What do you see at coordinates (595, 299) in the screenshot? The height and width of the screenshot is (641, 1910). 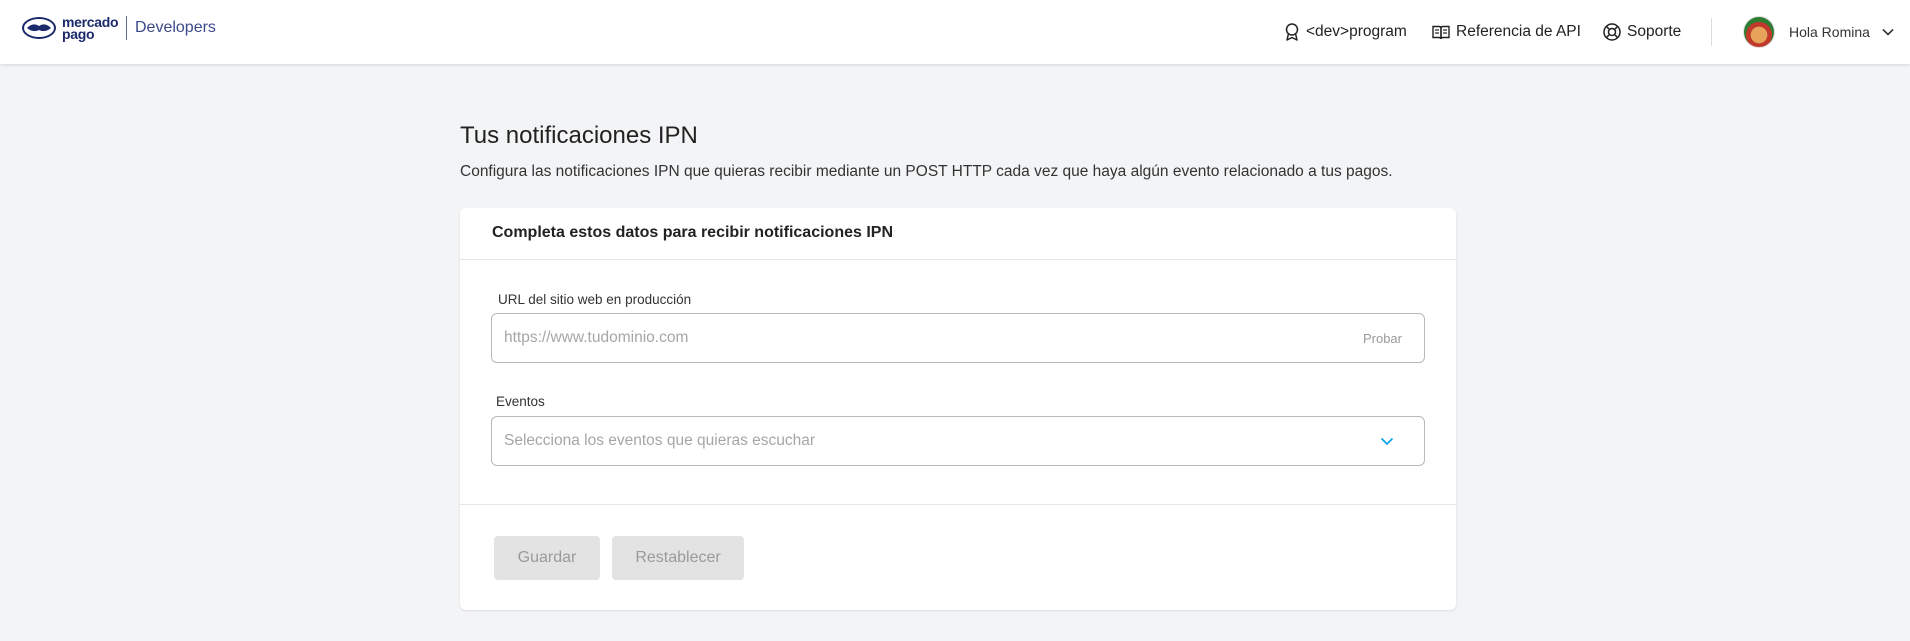 I see `url-field-label: URL del sitio web en producción` at bounding box center [595, 299].